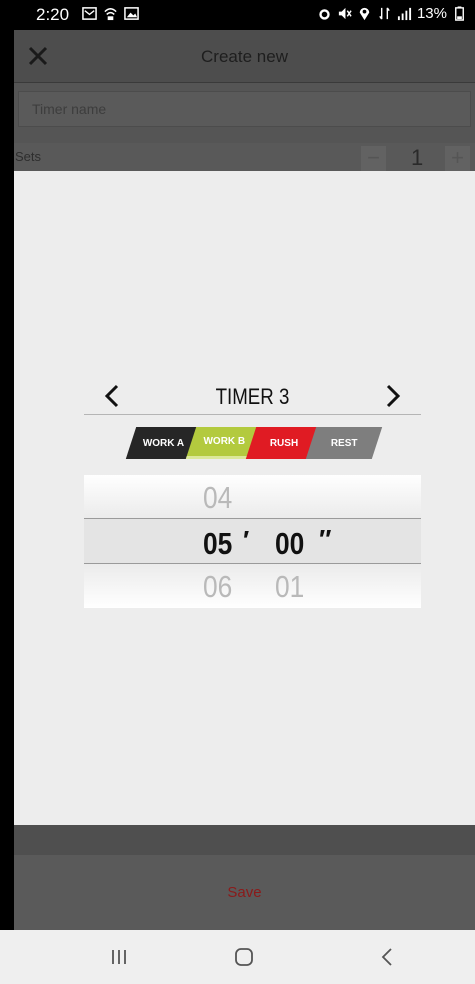  Describe the element at coordinates (364, 14) in the screenshot. I see `location-icon` at that location.